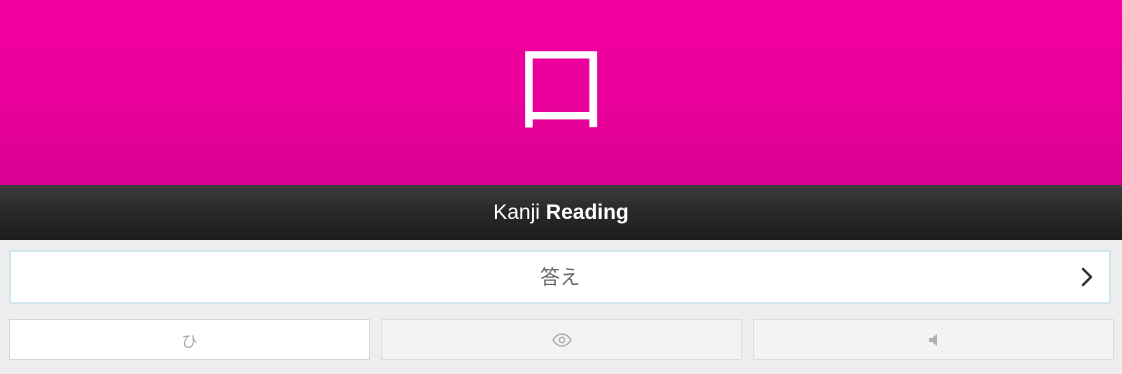 This screenshot has width=1122, height=374. I want to click on question-type-header: Kanji Reading, so click(561, 212).